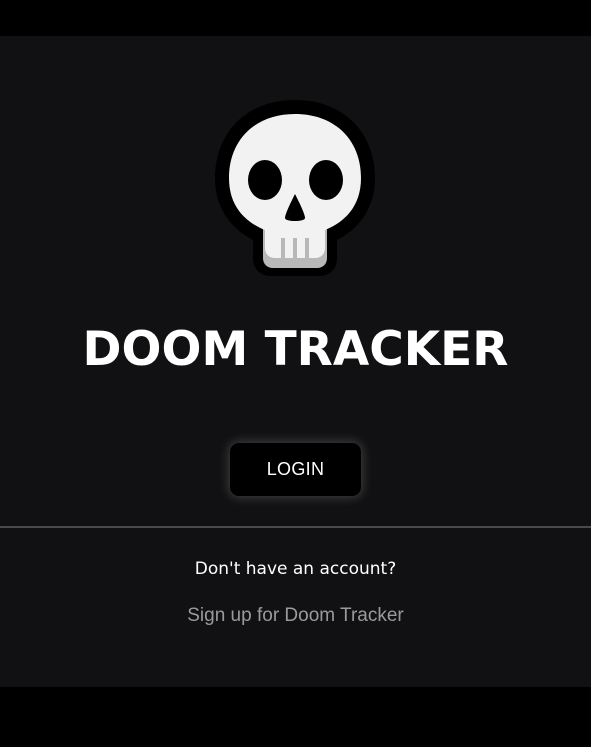  Describe the element at coordinates (295, 569) in the screenshot. I see `signup-prompt: Don't have an account?` at that location.